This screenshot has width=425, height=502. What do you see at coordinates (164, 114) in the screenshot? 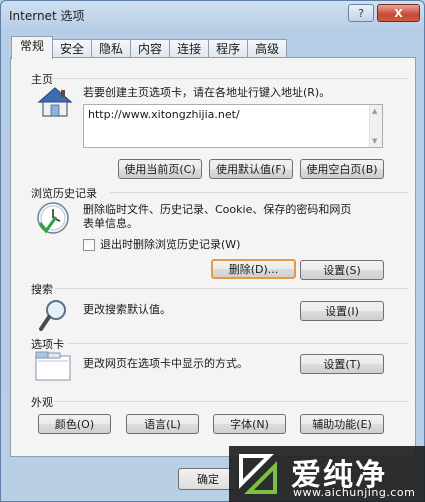
I see `homepage-url-value: http://www.xitongzhijia.net/` at bounding box center [164, 114].